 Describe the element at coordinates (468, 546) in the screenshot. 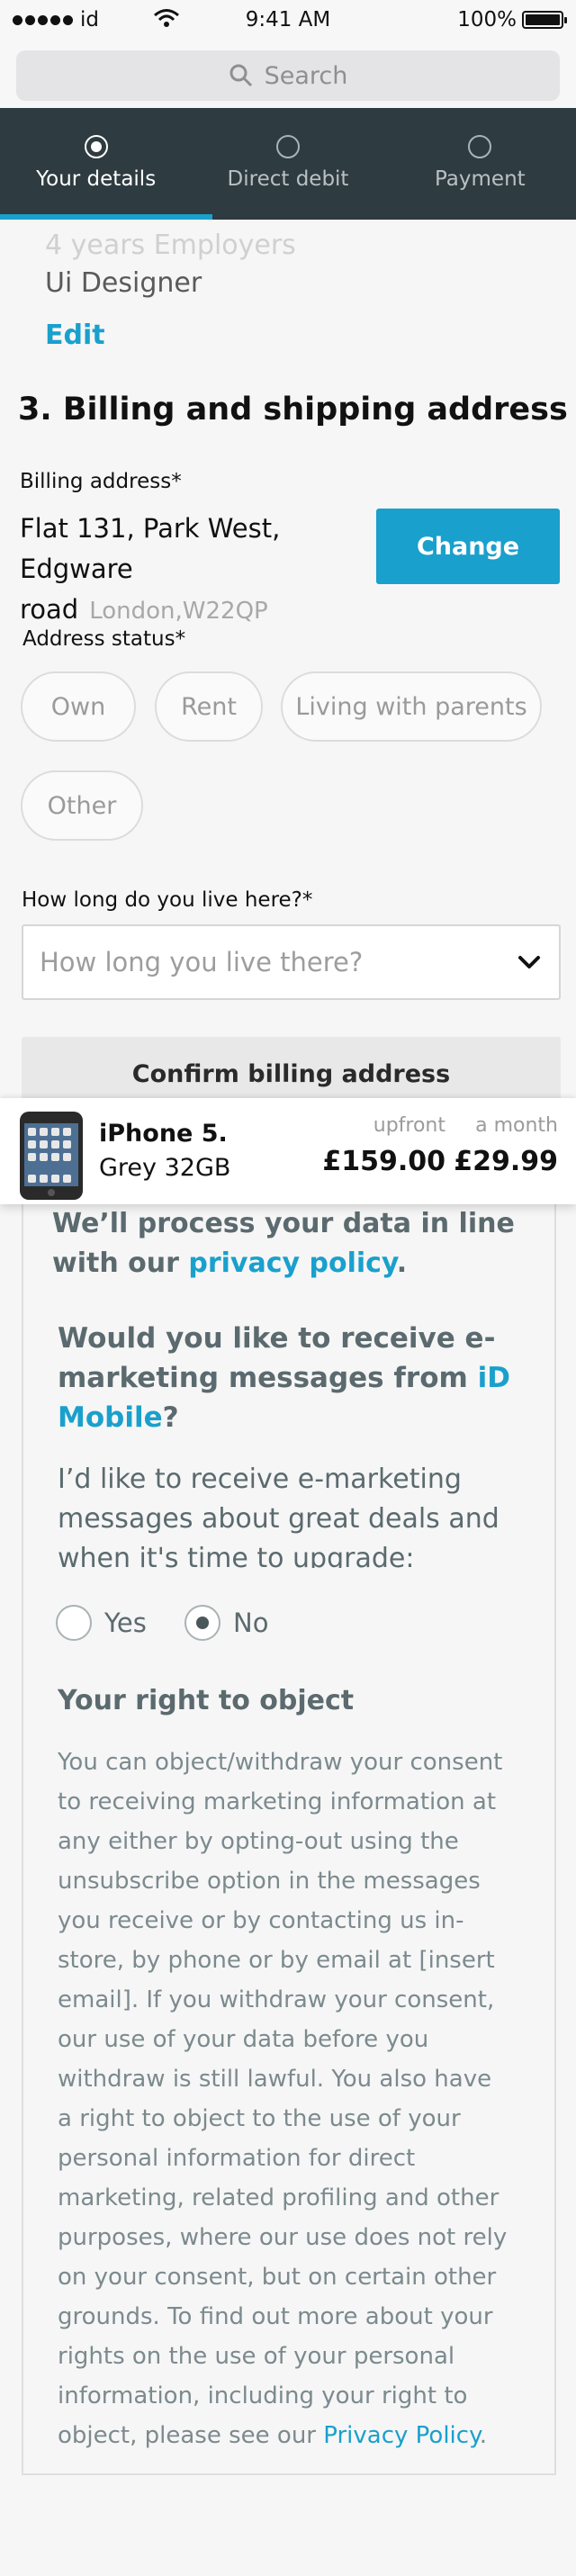

I see `change-address-button: Change` at that location.